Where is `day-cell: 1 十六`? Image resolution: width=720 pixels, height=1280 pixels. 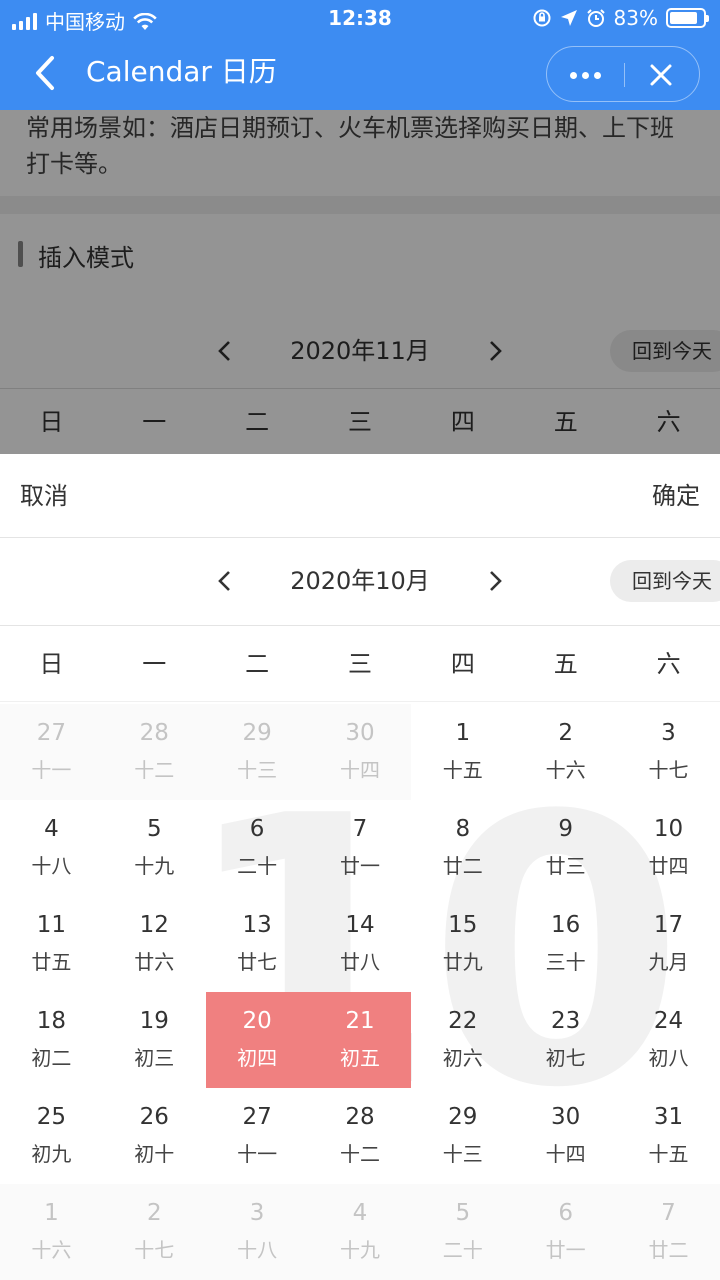 day-cell: 1 十六 is located at coordinates (51, 1232).